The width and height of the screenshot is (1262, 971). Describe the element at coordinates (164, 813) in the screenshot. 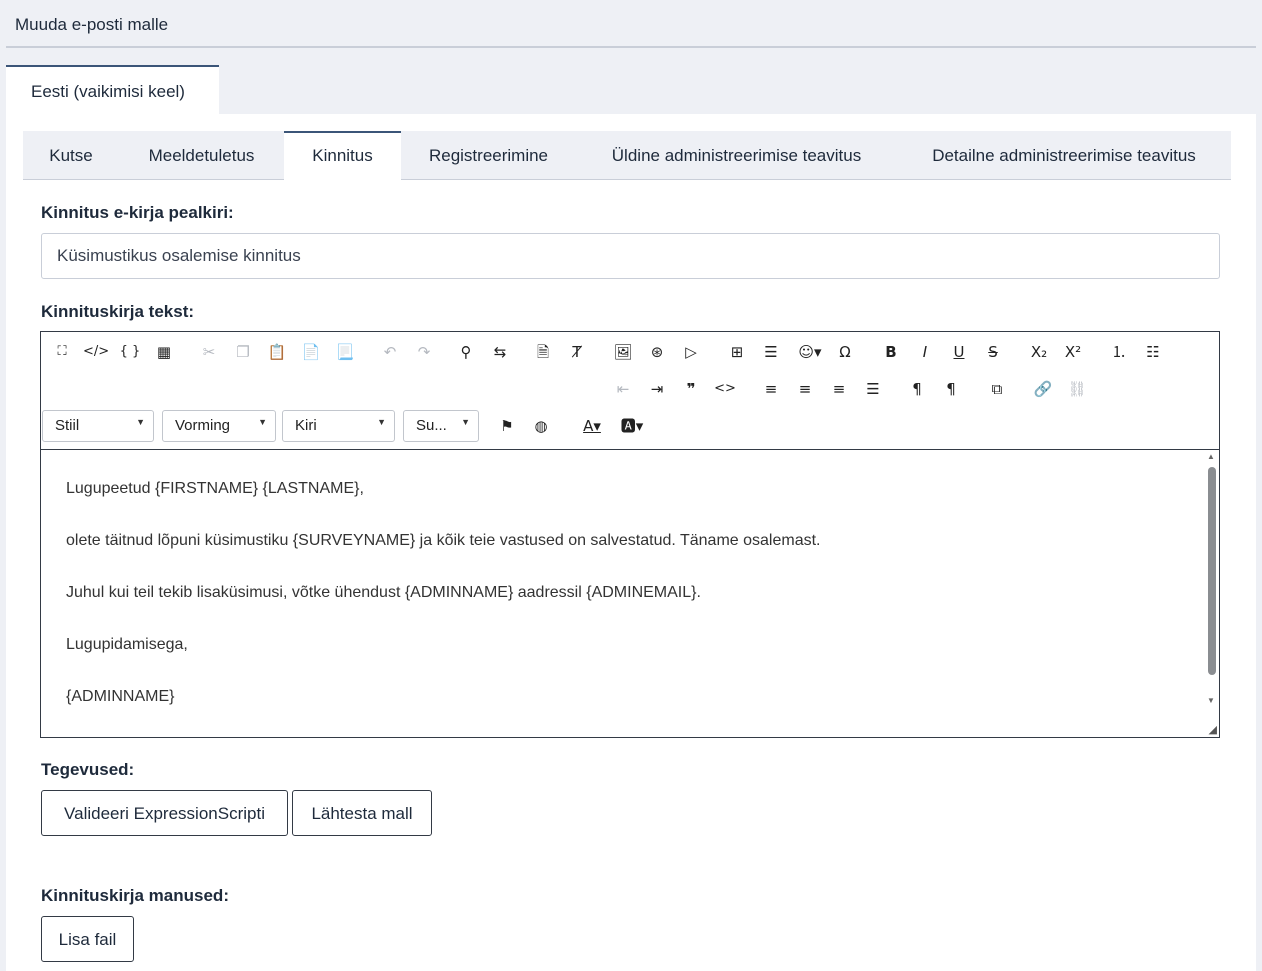

I see `validate-expressionscript-button: Valideeri ExpressionScripti` at that location.